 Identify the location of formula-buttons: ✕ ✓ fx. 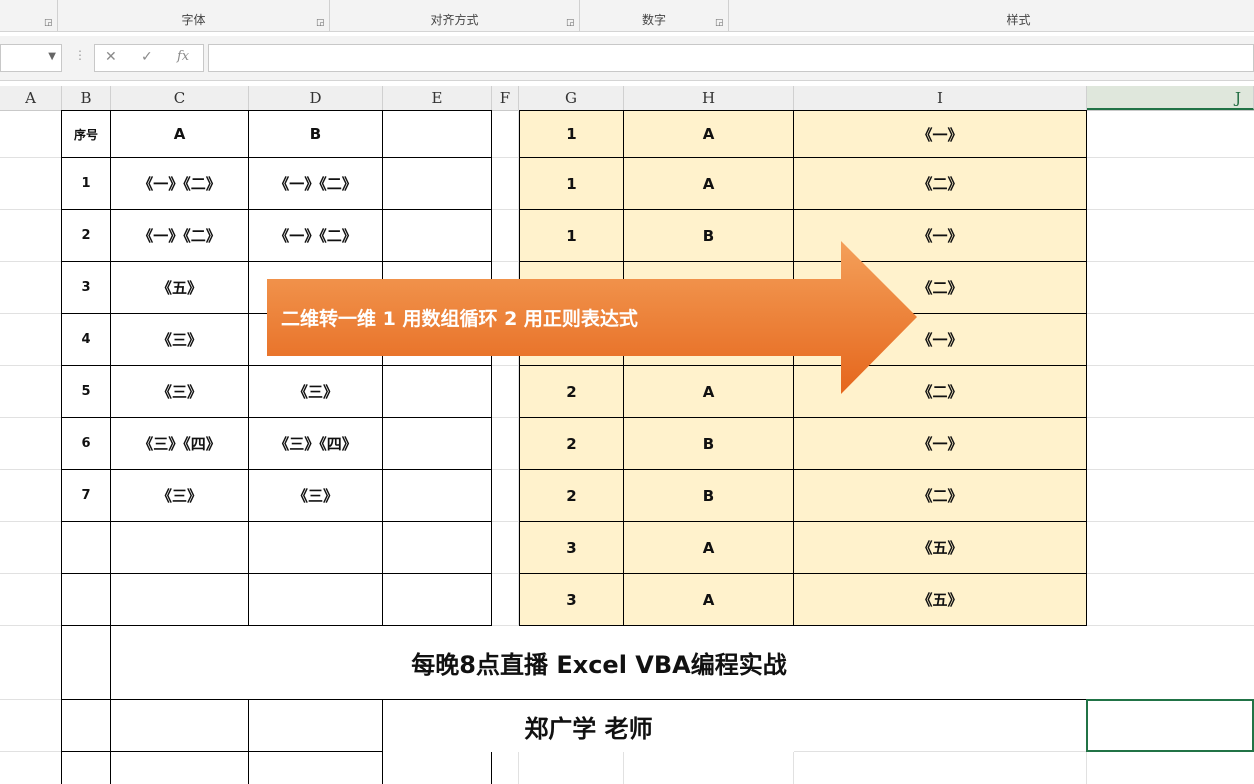
(149, 58).